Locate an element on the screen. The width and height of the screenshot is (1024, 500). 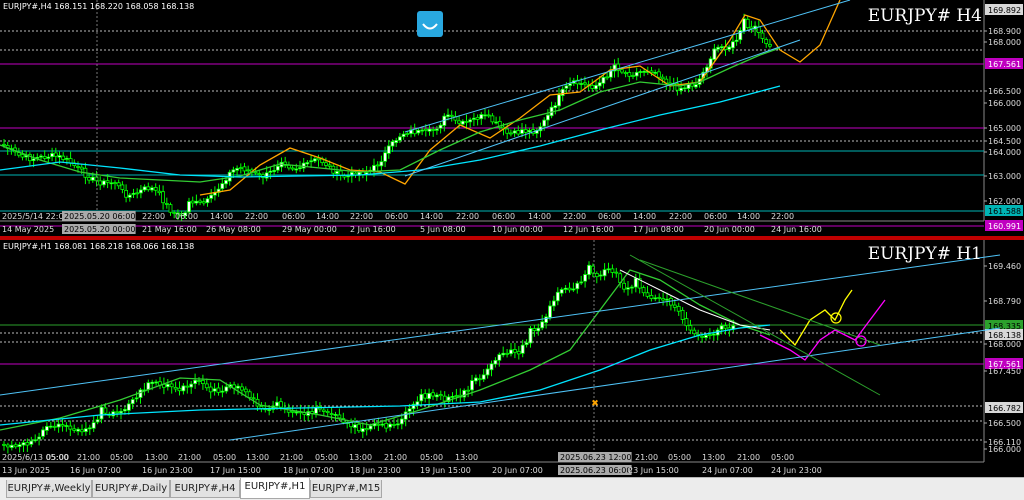
time-label: 12 Jun 16:00 is located at coordinates (588, 229).